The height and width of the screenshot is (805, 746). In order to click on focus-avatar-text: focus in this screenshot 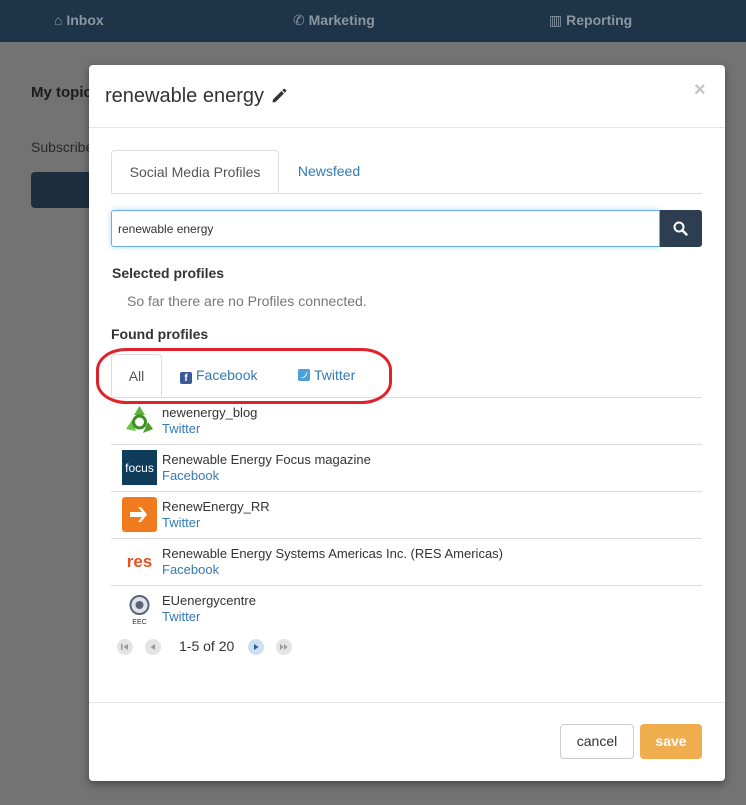, I will do `click(139, 468)`.